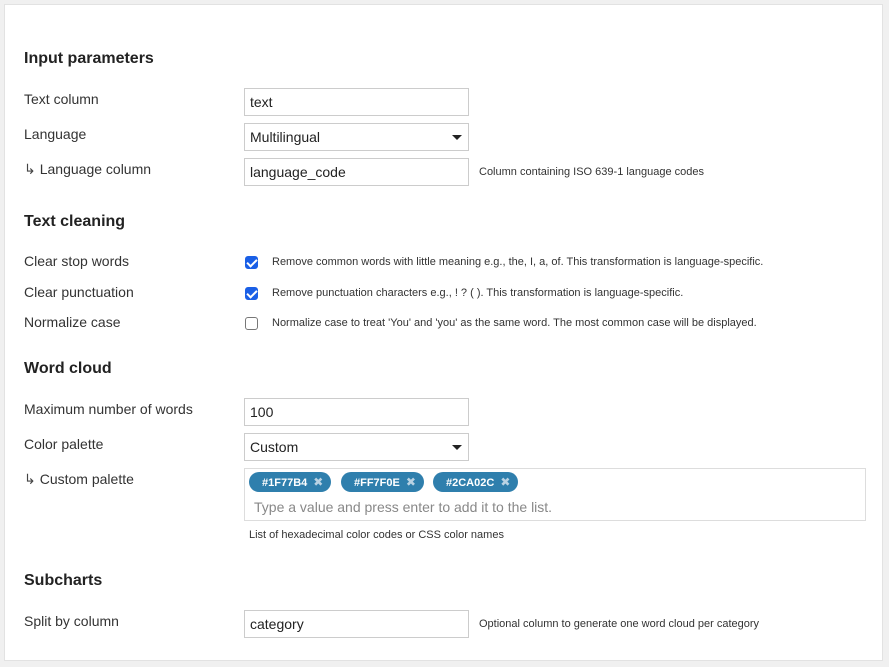 This screenshot has width=889, height=667. What do you see at coordinates (63, 580) in the screenshot?
I see `section-title-subcharts: Subcharts` at bounding box center [63, 580].